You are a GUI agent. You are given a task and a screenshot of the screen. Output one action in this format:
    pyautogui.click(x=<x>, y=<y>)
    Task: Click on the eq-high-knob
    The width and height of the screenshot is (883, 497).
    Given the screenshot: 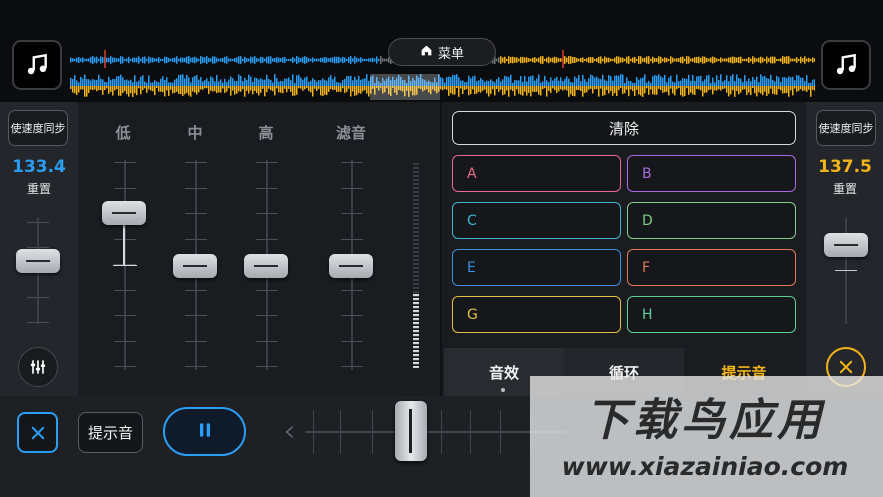 What is the action you would take?
    pyautogui.click(x=266, y=266)
    